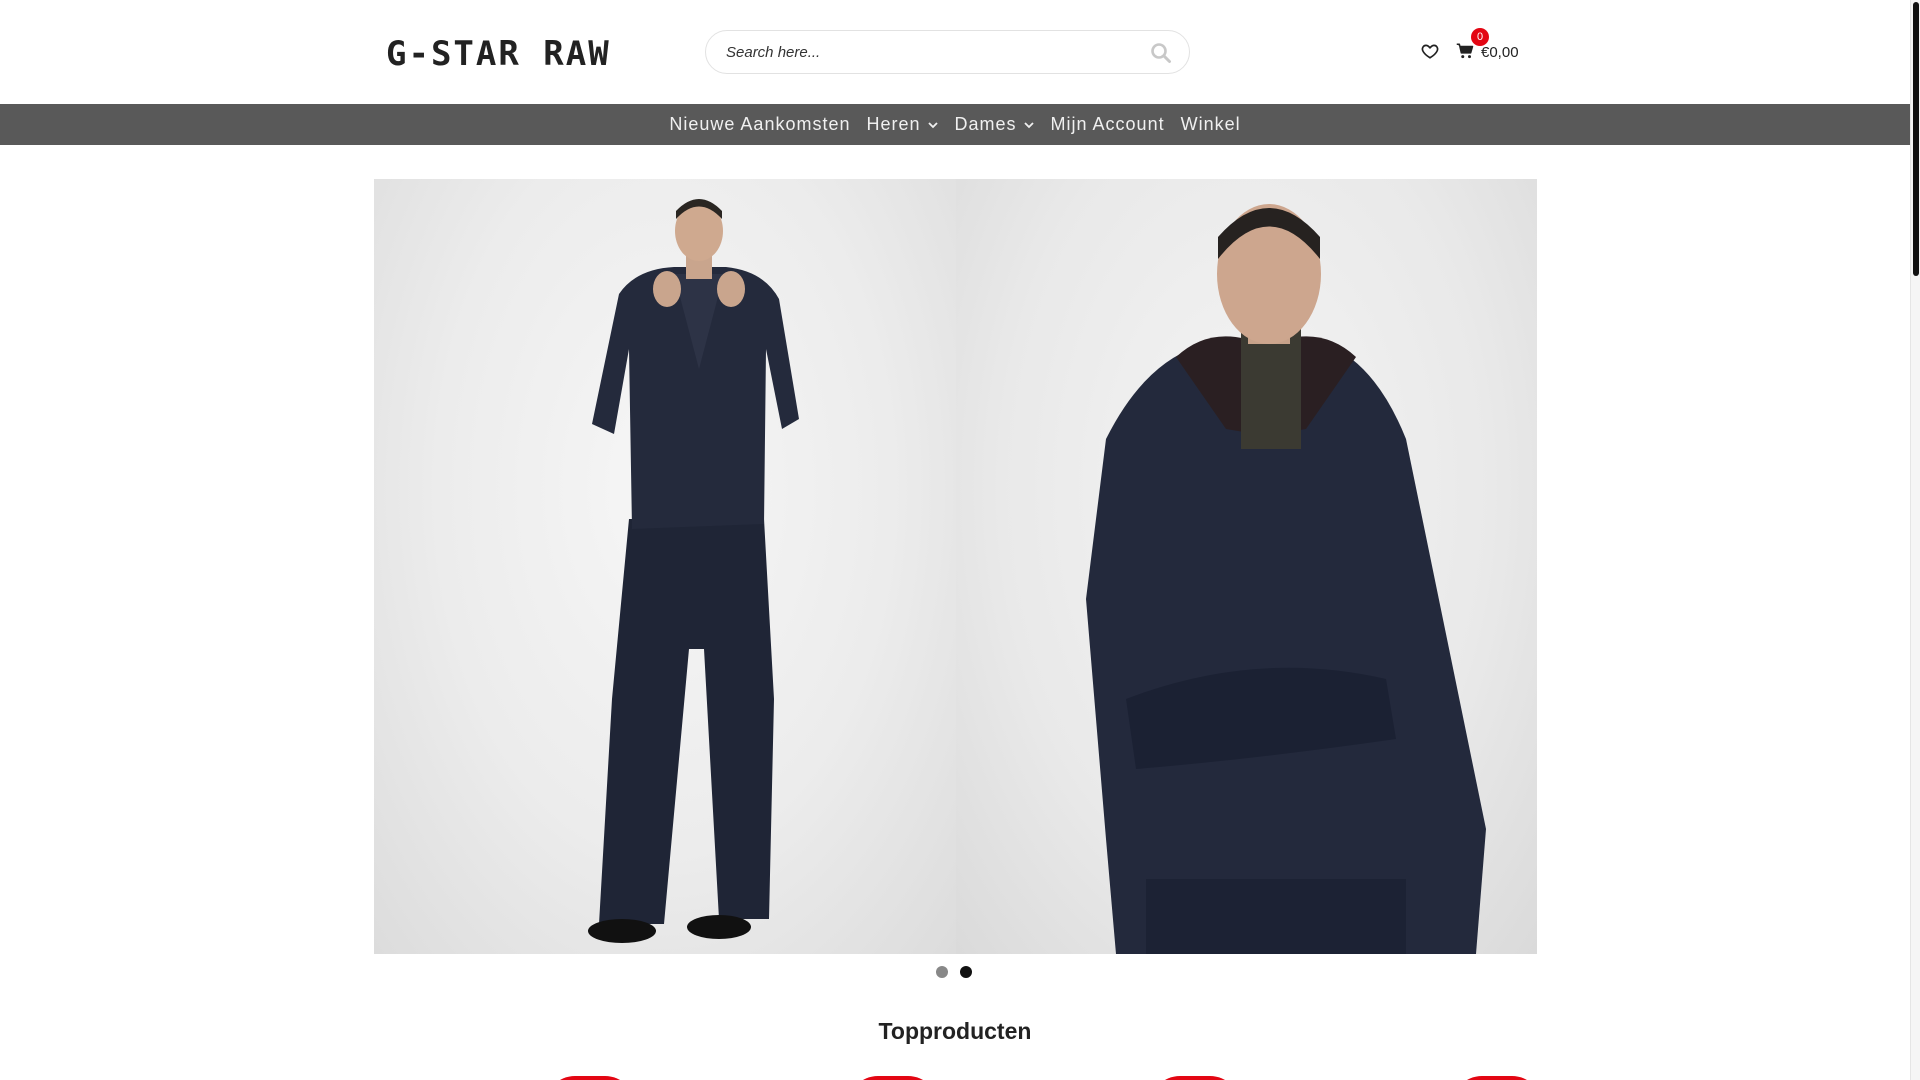 The height and width of the screenshot is (1080, 1920). I want to click on brand-logo: G-STAR RAW, so click(498, 54).